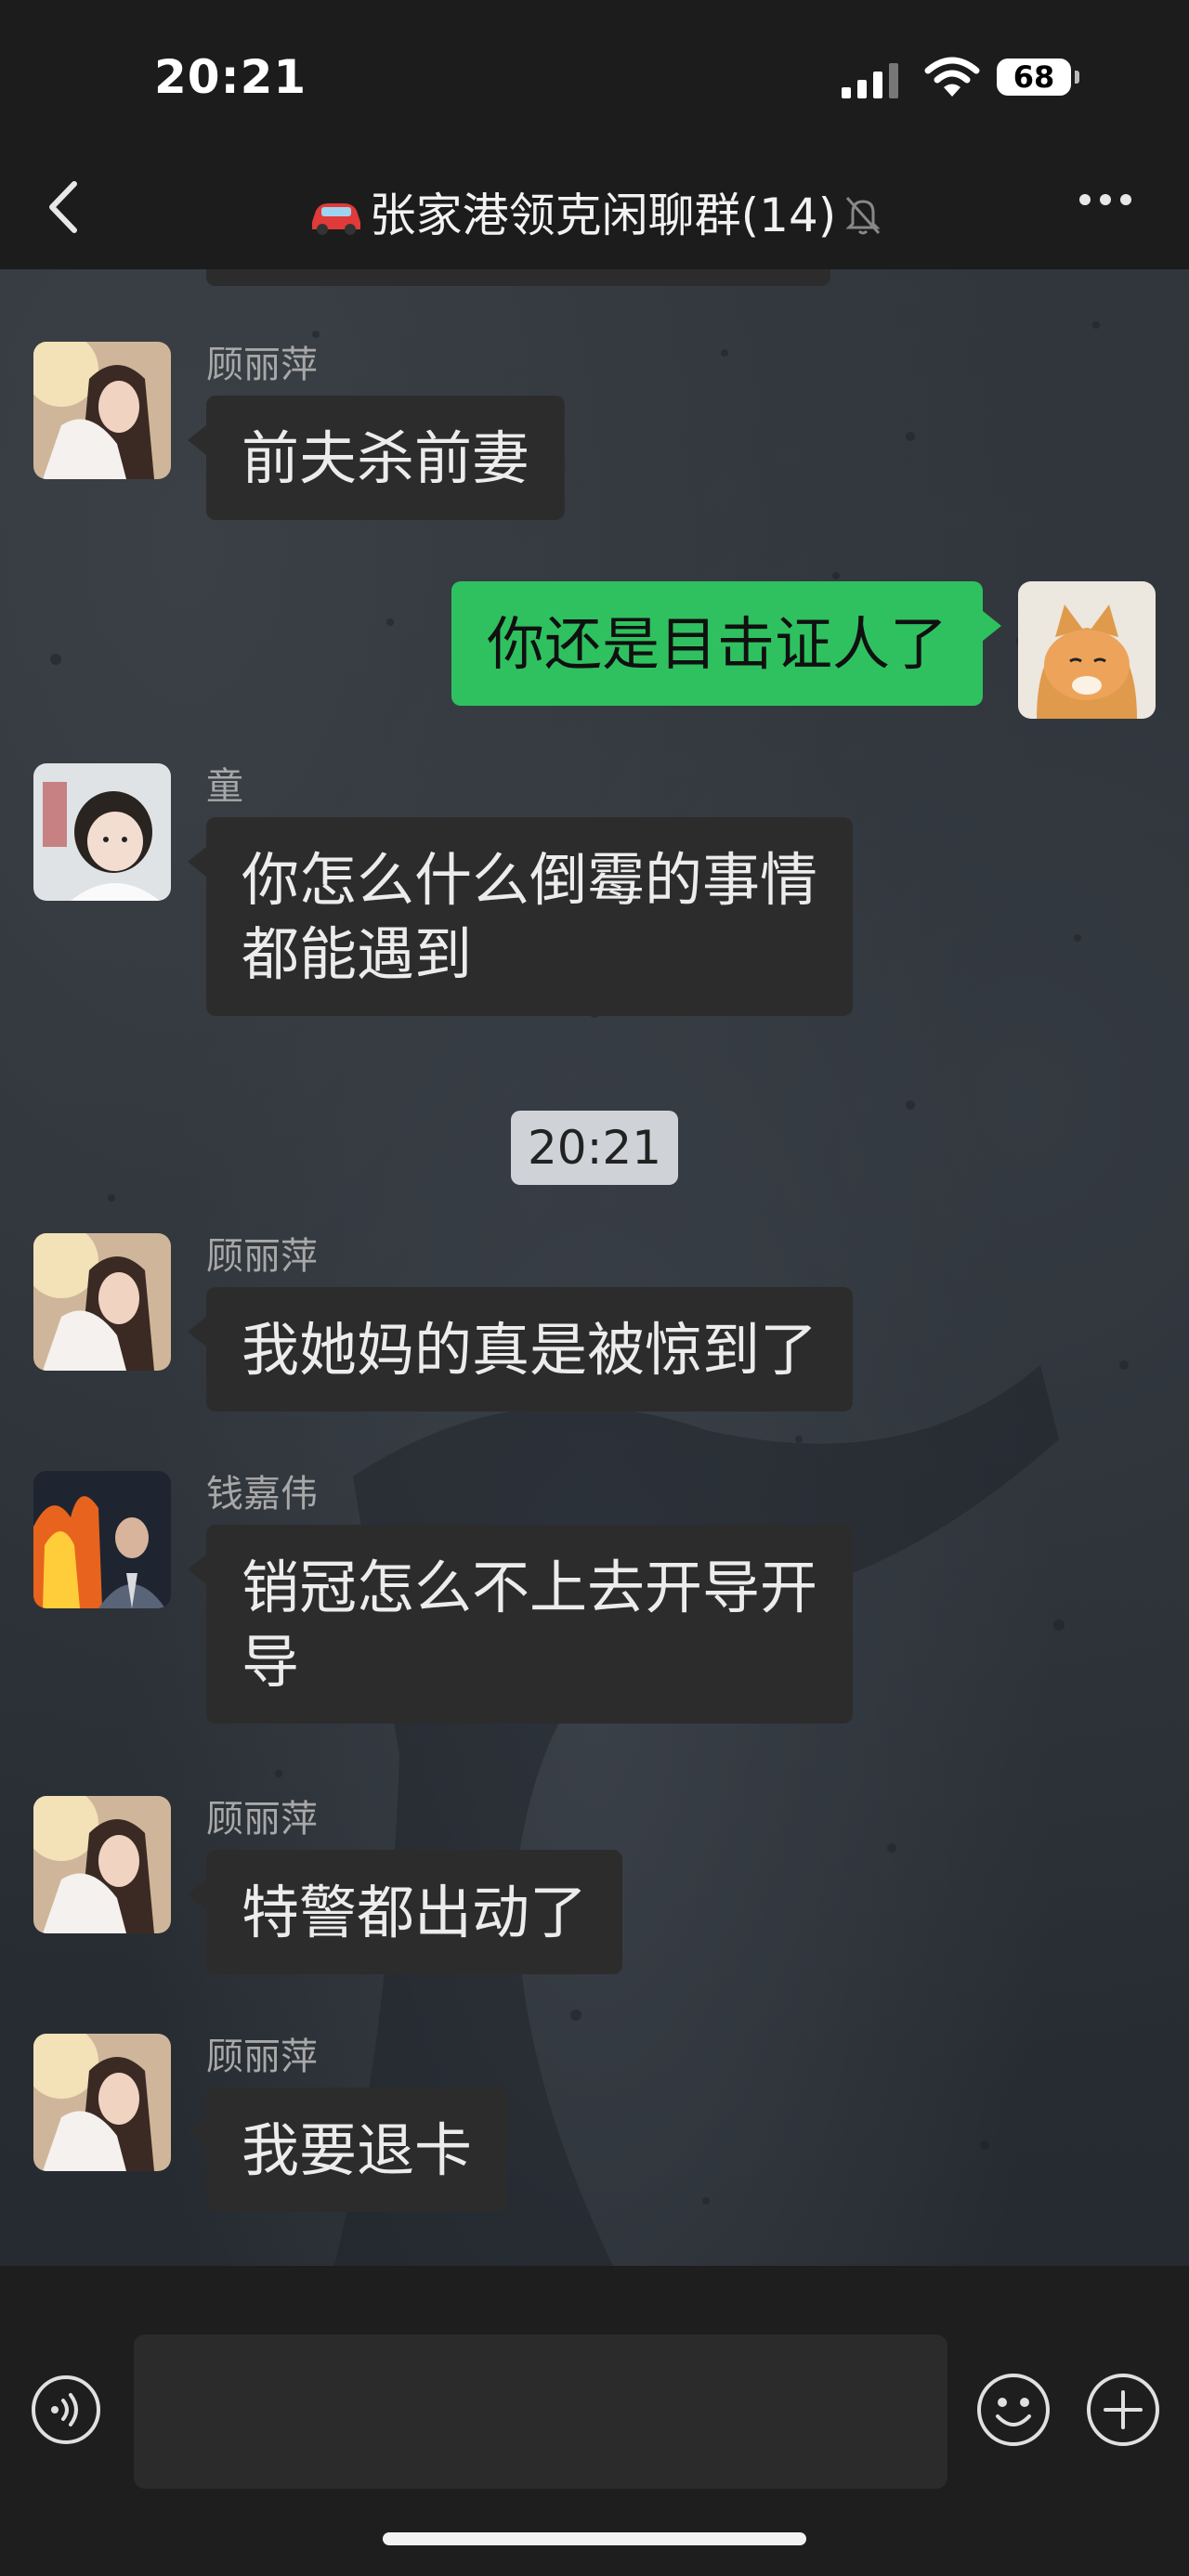  What do you see at coordinates (102, 832) in the screenshot?
I see `child-photo-avatar` at bounding box center [102, 832].